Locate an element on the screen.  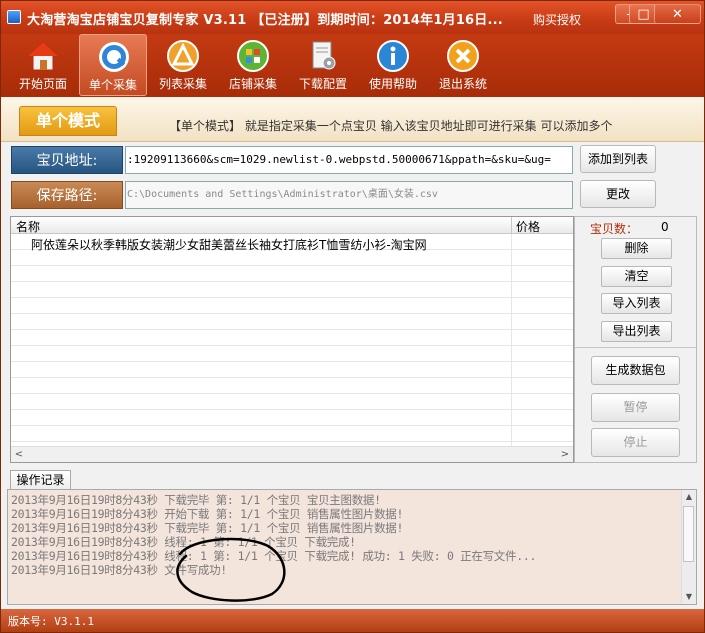
toolbar-item-help: 使用帮助 is located at coordinates (393, 65).